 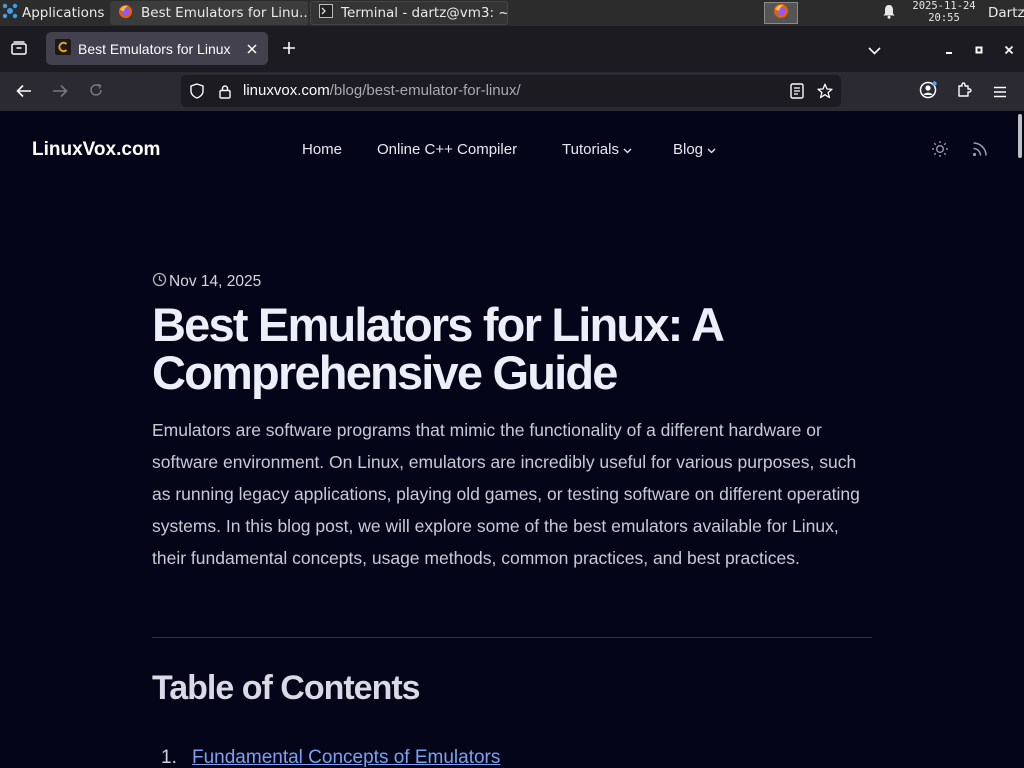 I want to click on clock: 2025-11-24 20:55, so click(x=944, y=12).